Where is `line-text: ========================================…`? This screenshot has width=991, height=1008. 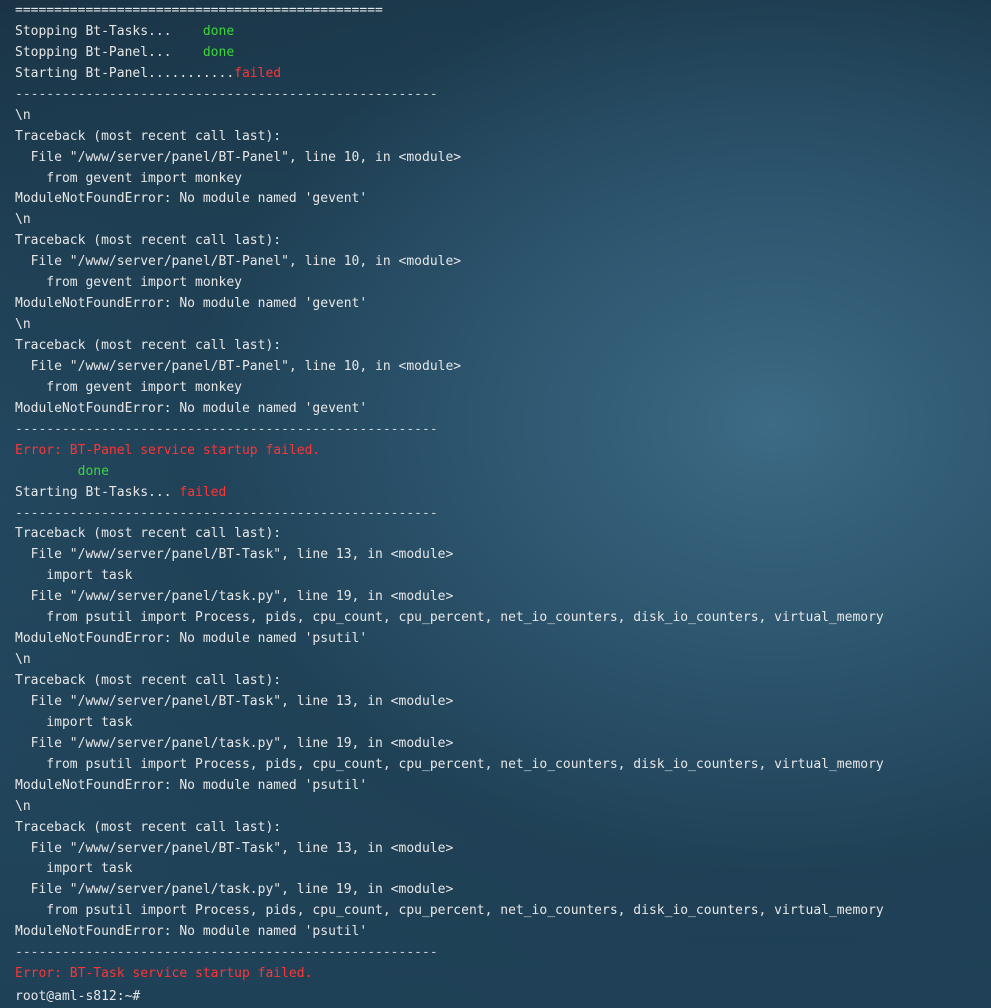 line-text: ========================================… is located at coordinates (199, 10).